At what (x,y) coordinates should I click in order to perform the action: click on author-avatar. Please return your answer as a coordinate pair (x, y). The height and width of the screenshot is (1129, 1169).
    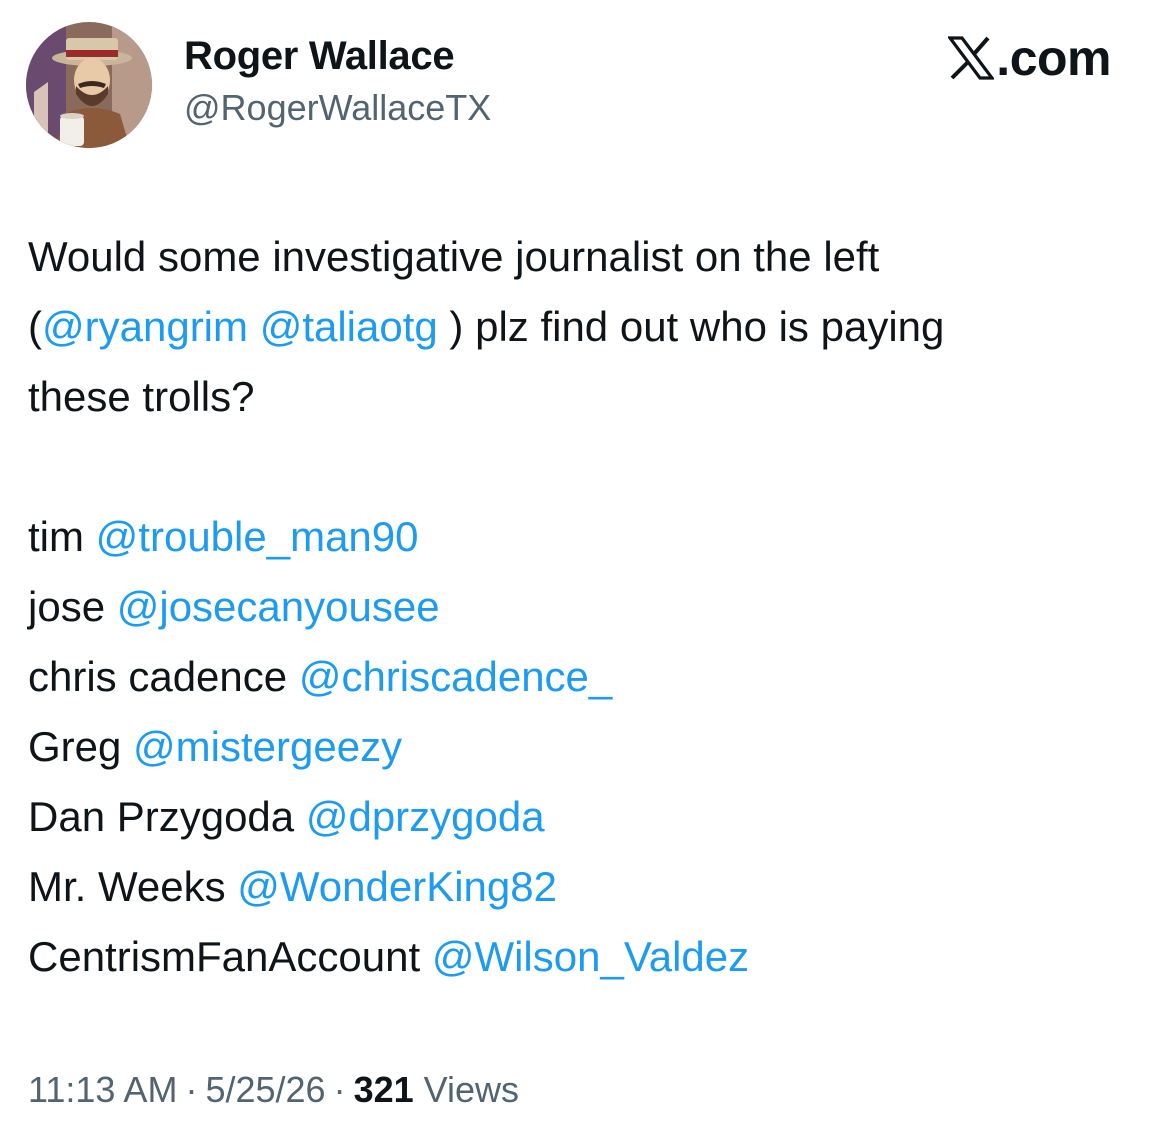
    Looking at the image, I should click on (89, 85).